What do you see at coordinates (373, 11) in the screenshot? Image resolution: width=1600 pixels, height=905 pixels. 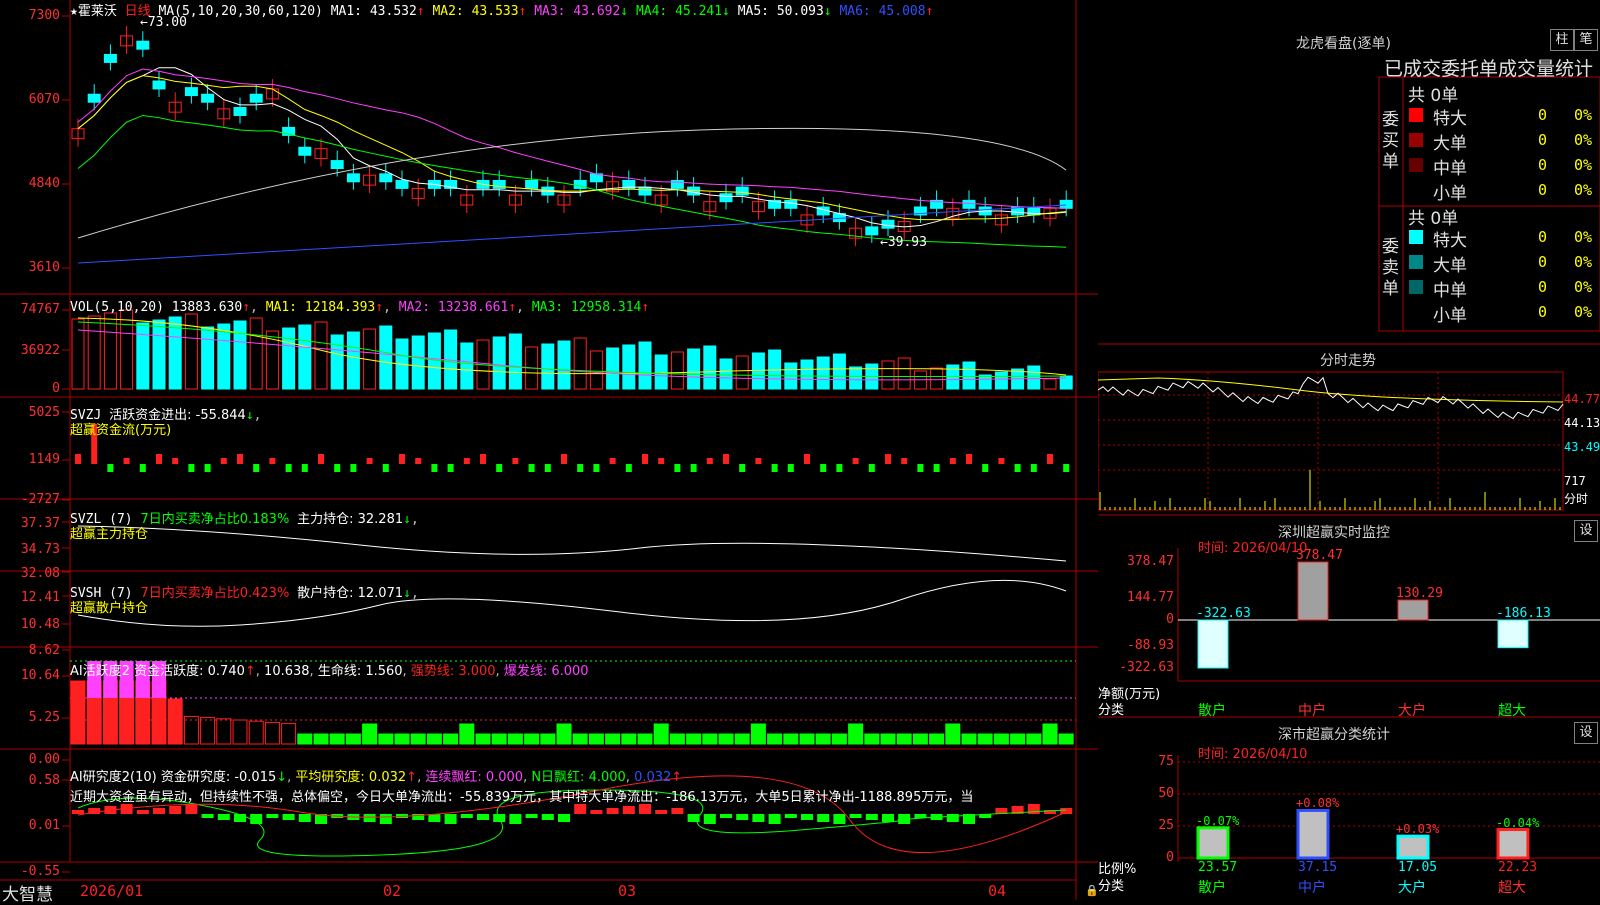 I see `ma1-value: MA1: 43.532` at bounding box center [373, 11].